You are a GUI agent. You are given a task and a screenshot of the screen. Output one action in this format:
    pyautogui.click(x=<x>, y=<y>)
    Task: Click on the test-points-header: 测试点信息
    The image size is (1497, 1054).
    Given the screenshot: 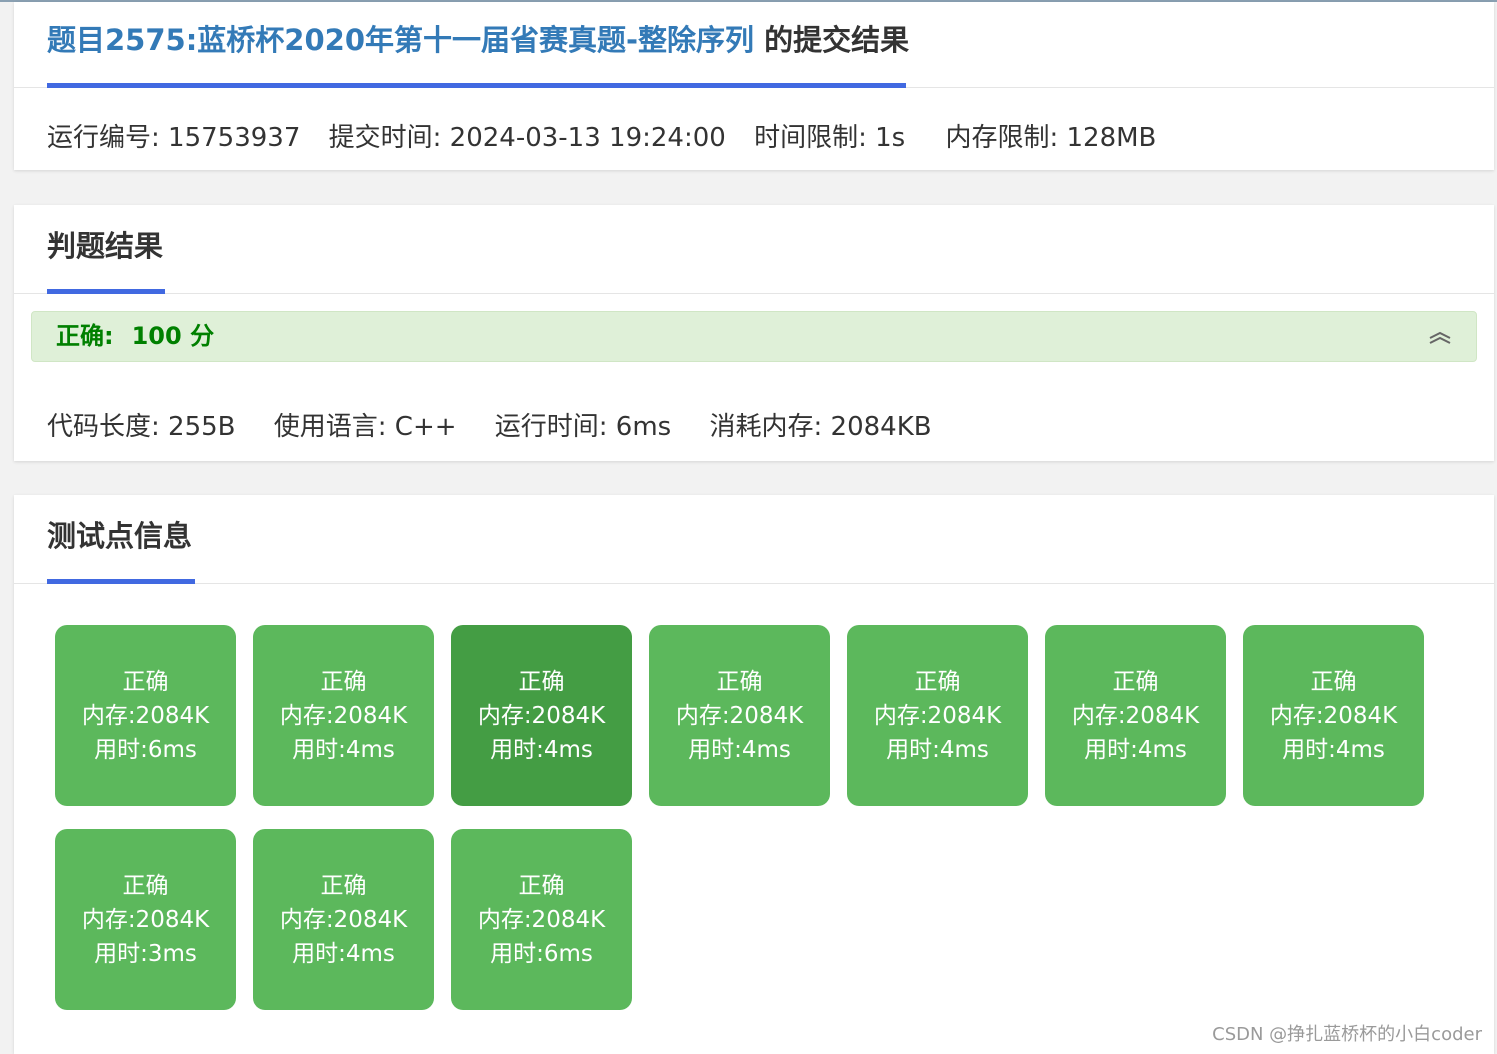 What is the action you would take?
    pyautogui.click(x=754, y=539)
    